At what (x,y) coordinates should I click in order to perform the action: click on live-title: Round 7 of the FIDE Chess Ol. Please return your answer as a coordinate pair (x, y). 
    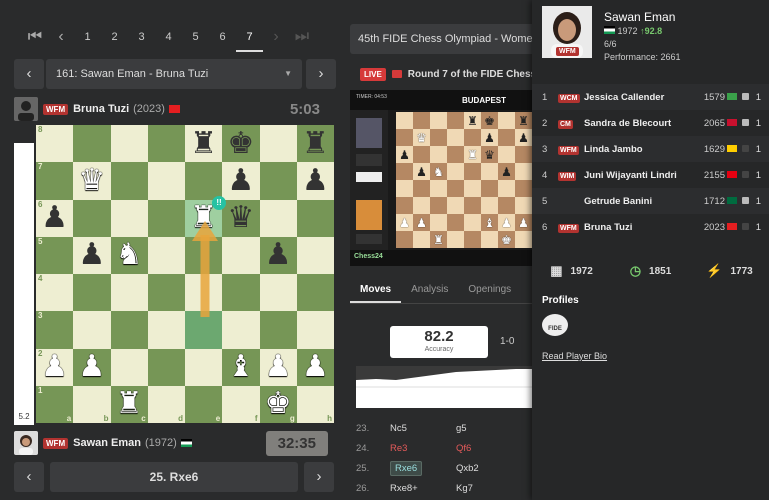
    Looking at the image, I should click on (470, 74).